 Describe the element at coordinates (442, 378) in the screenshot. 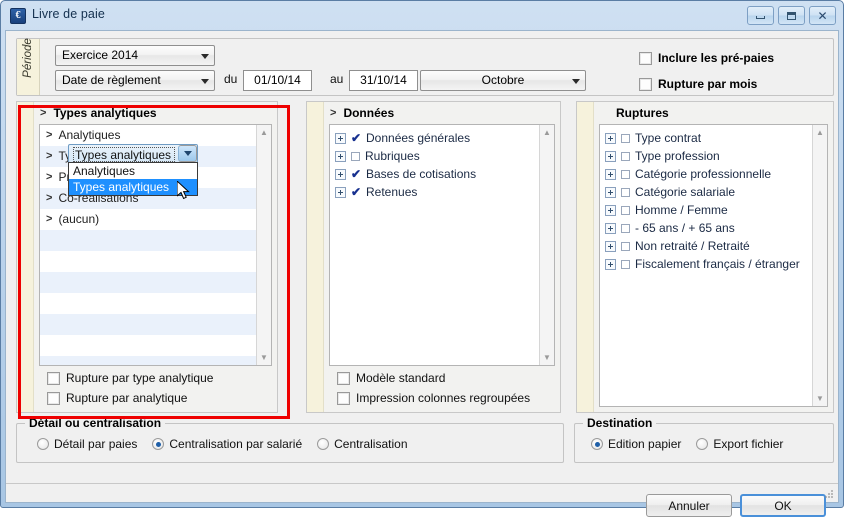

I see `checkbox-modele-standard: Modèle standard` at that location.